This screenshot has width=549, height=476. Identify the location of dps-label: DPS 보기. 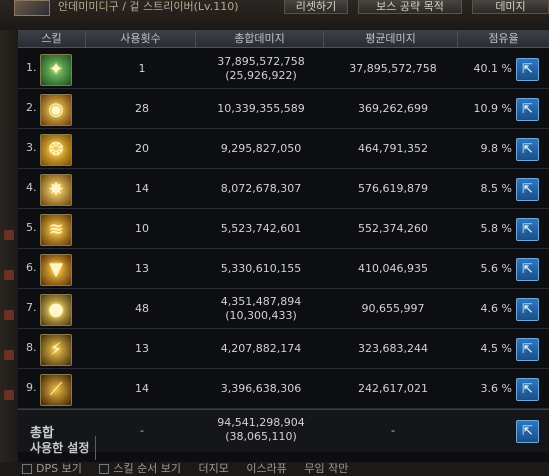
(59, 468).